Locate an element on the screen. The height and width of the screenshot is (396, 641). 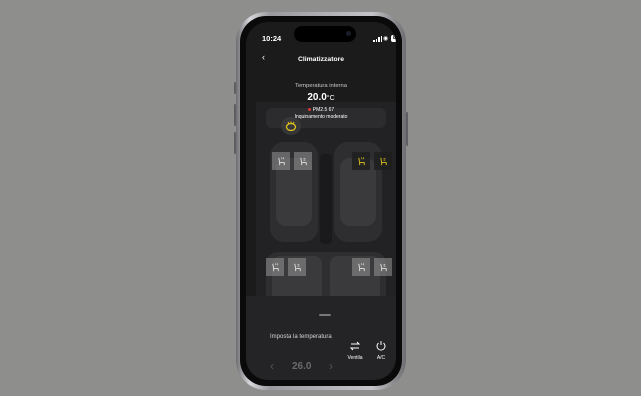
interior-temp-label: Temperatura interna is located at coordinates (321, 86).